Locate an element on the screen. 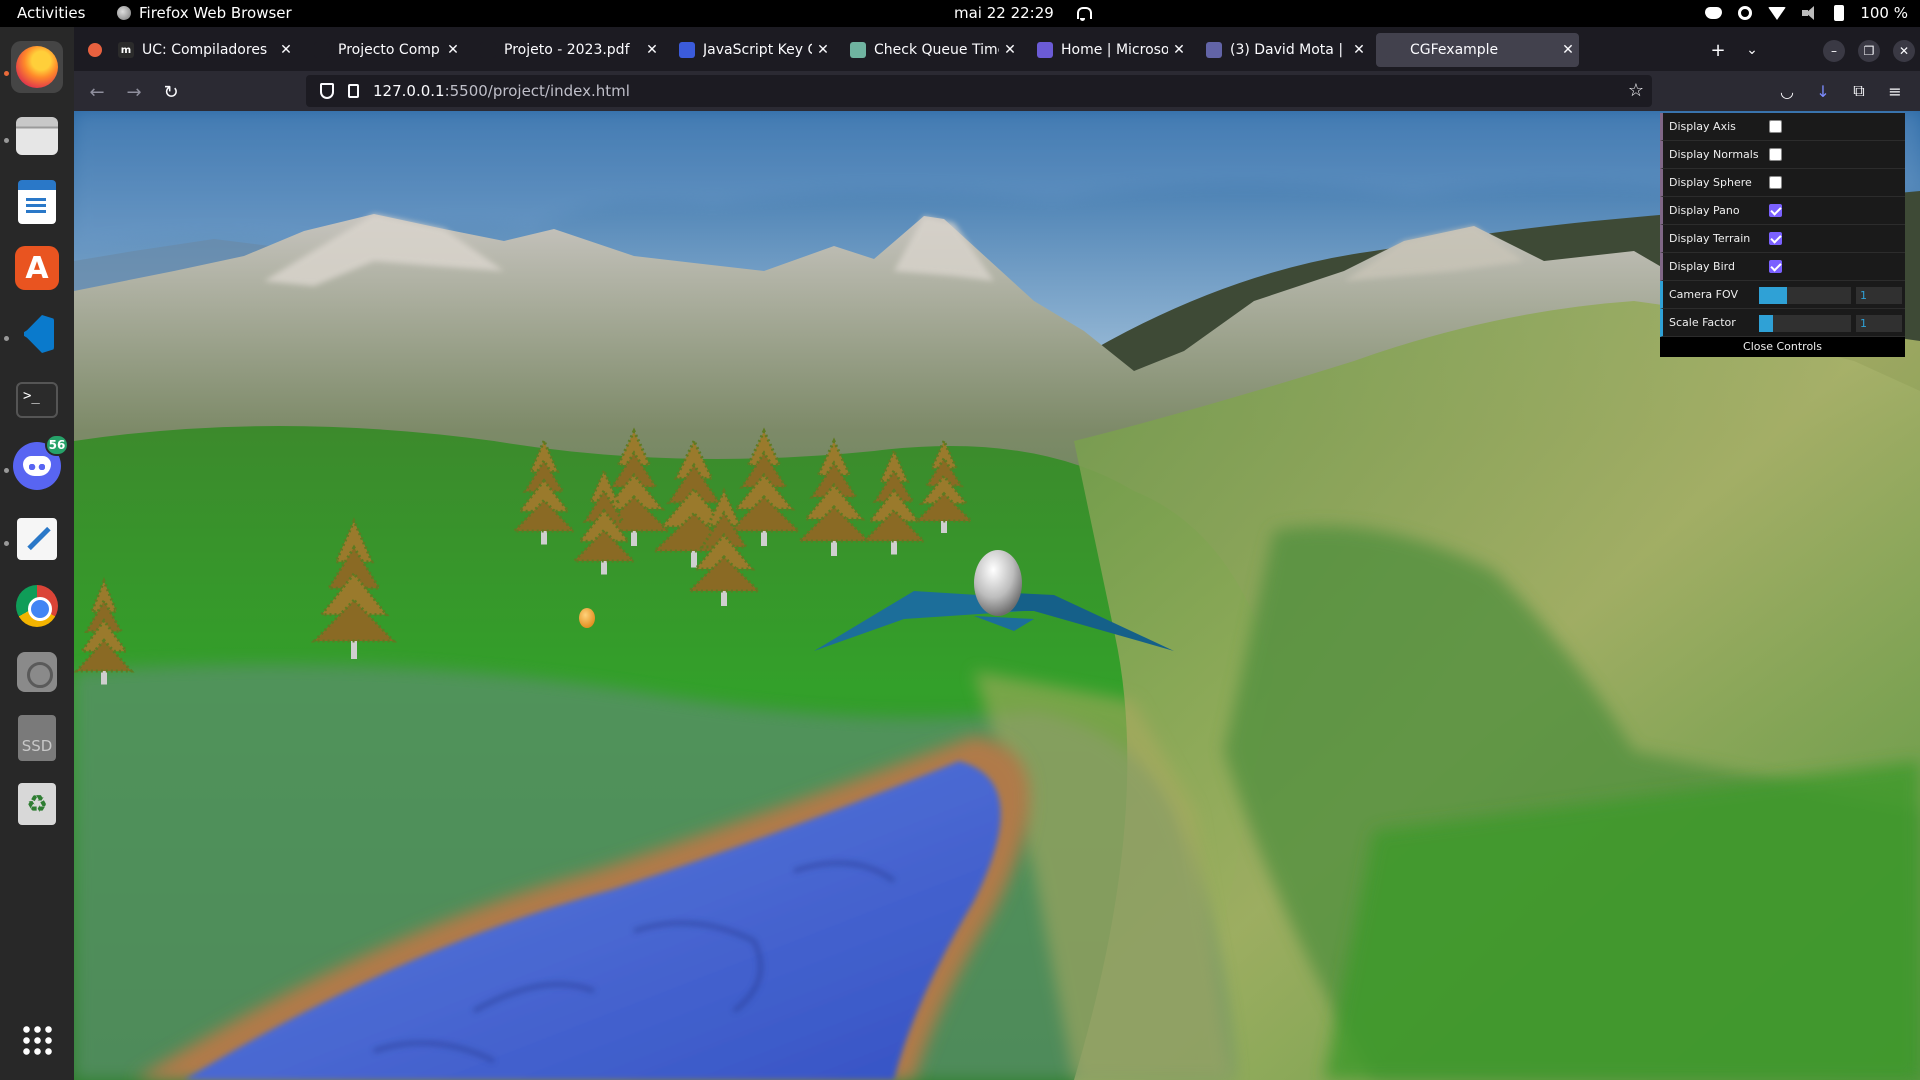 The image size is (1920, 1080). firefox-view-icon is located at coordinates (95, 50).